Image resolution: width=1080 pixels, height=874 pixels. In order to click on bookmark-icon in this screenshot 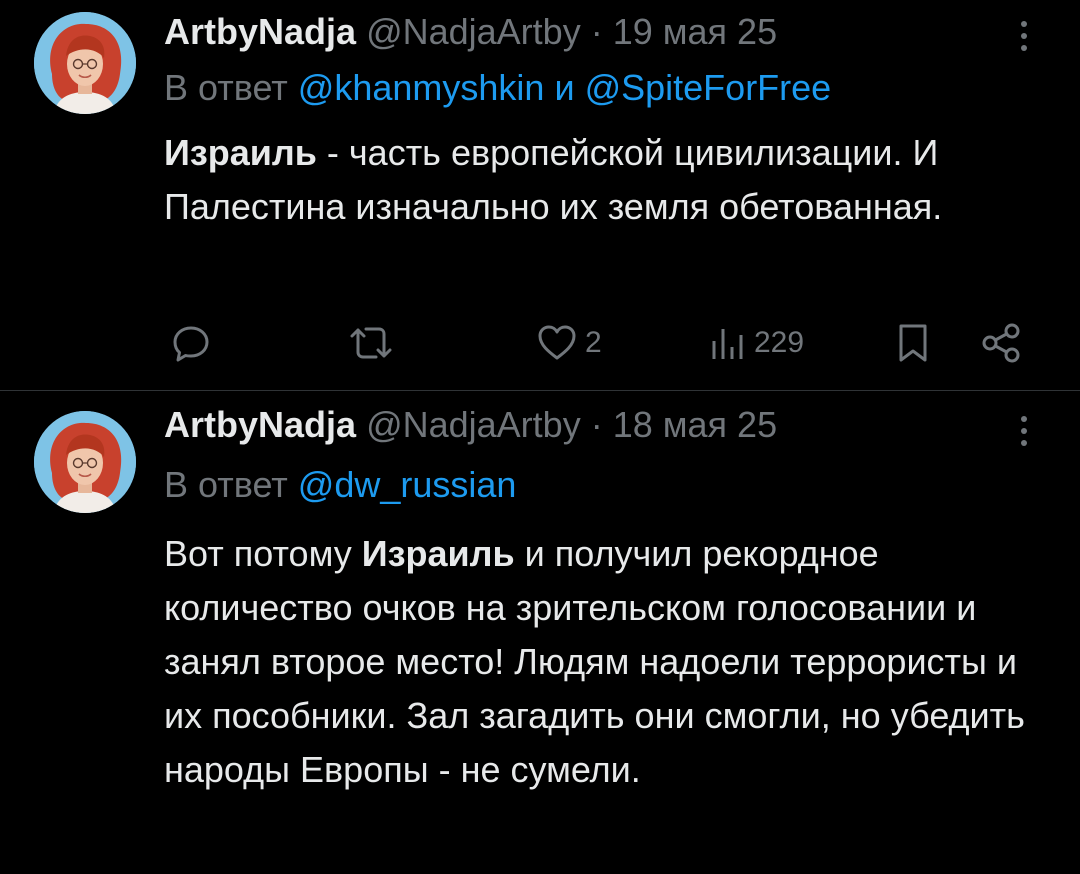, I will do `click(913, 343)`.